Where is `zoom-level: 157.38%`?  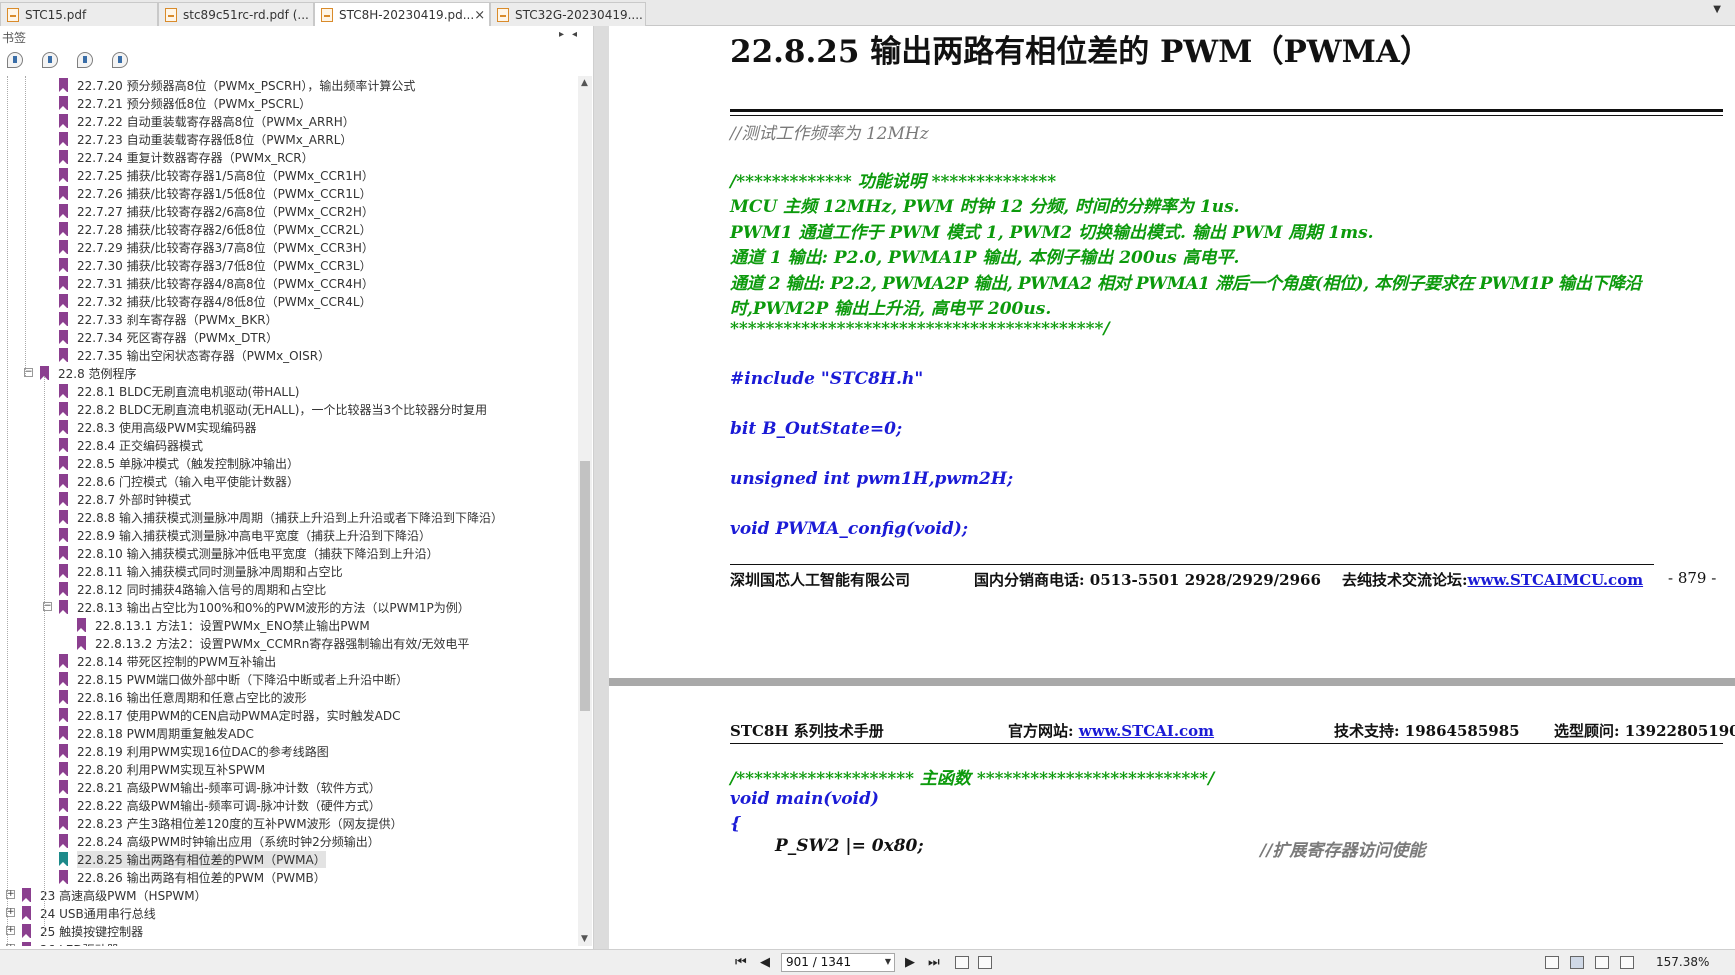 zoom-level: 157.38% is located at coordinates (1682, 962).